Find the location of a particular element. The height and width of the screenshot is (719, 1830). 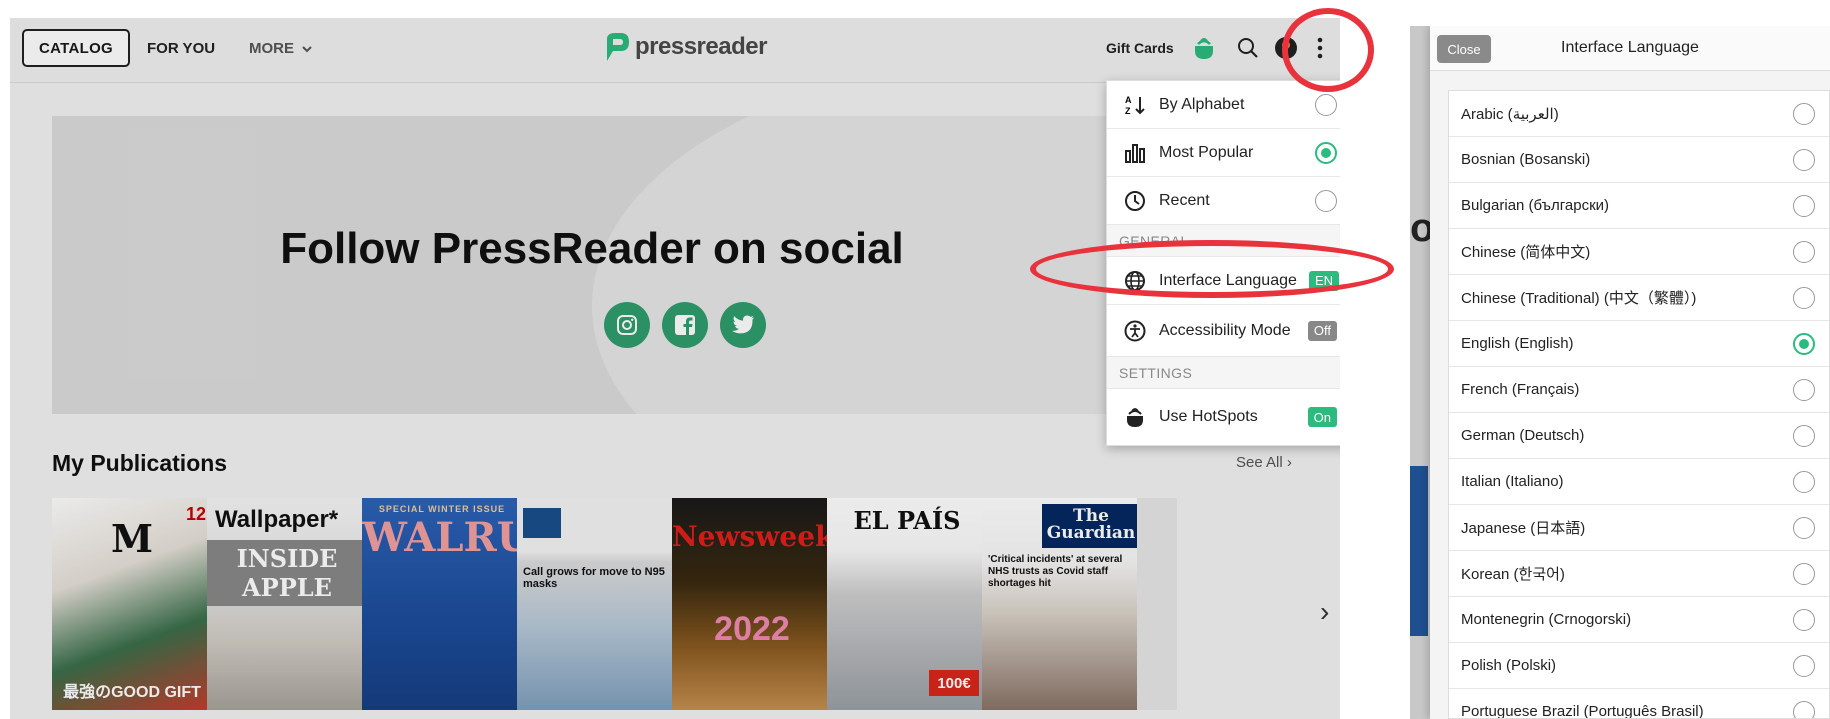

menu-item-label: Use HotSpots is located at coordinates (1208, 416).